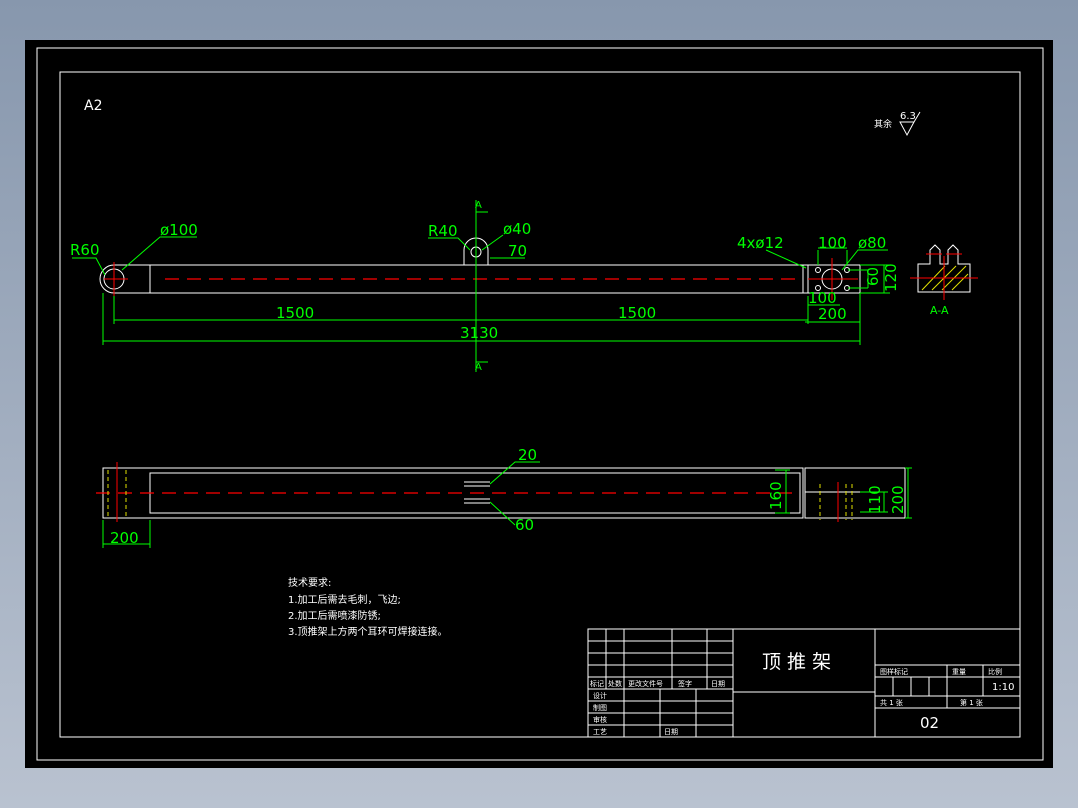 The image size is (1078, 808). I want to click on drawing-text: 20, so click(527, 455).